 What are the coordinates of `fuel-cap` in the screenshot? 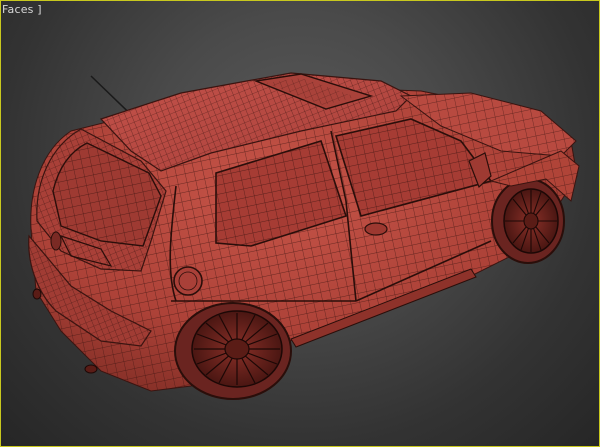 It's located at (188, 281).